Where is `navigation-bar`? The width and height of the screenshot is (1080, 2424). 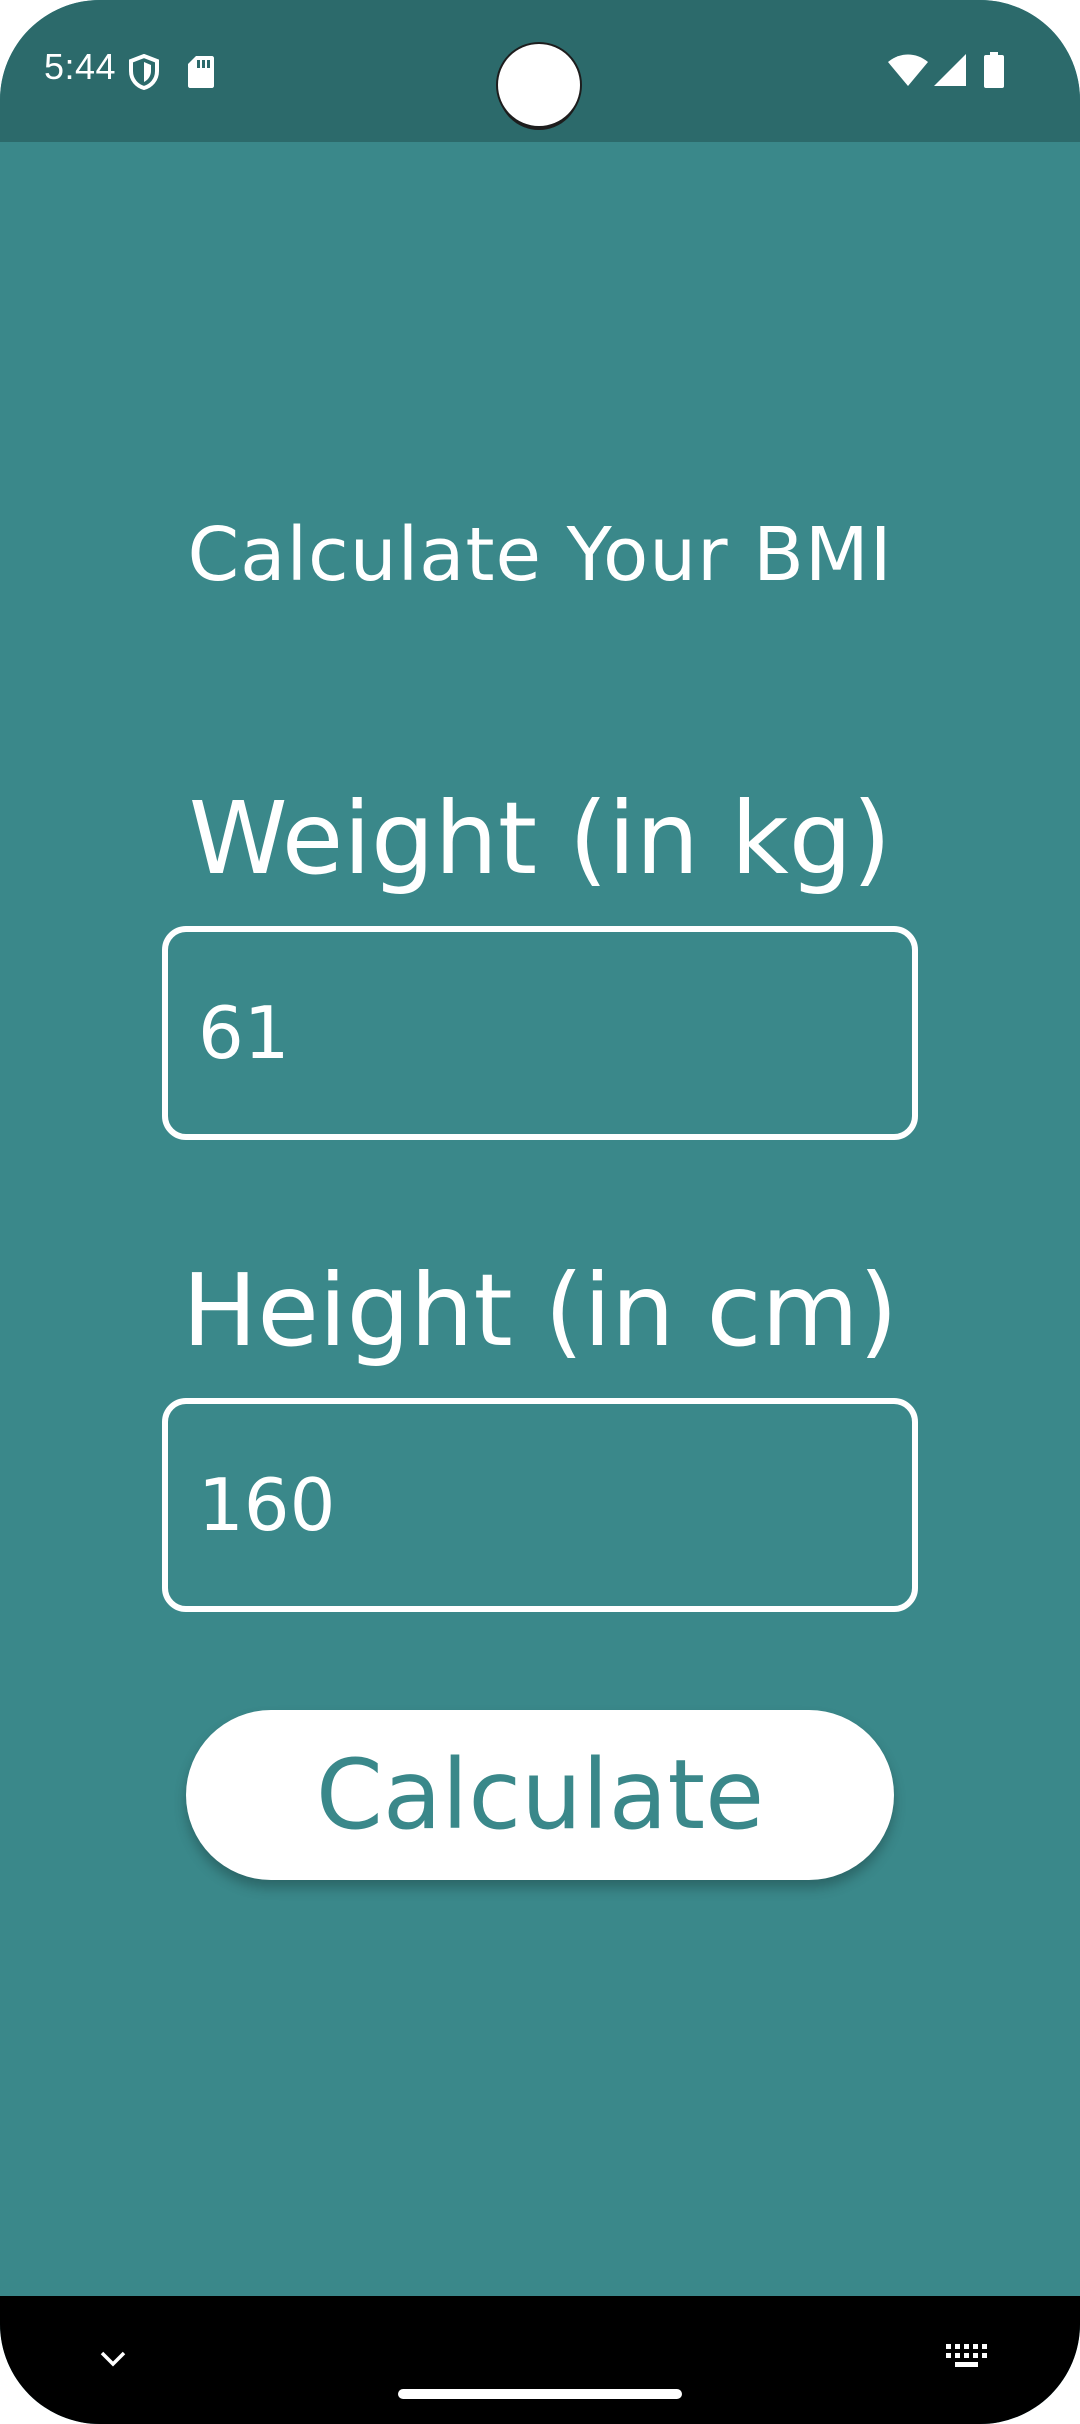
navigation-bar is located at coordinates (540, 2360).